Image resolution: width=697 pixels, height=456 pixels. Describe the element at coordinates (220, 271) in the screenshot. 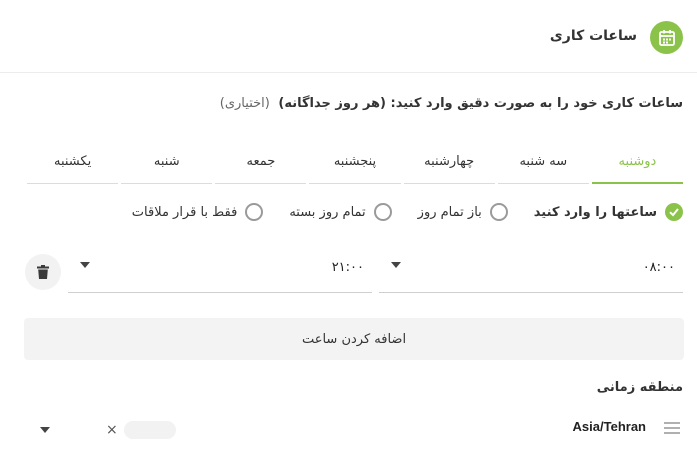

I see `end-time-select: ۲۱:۰۰` at that location.